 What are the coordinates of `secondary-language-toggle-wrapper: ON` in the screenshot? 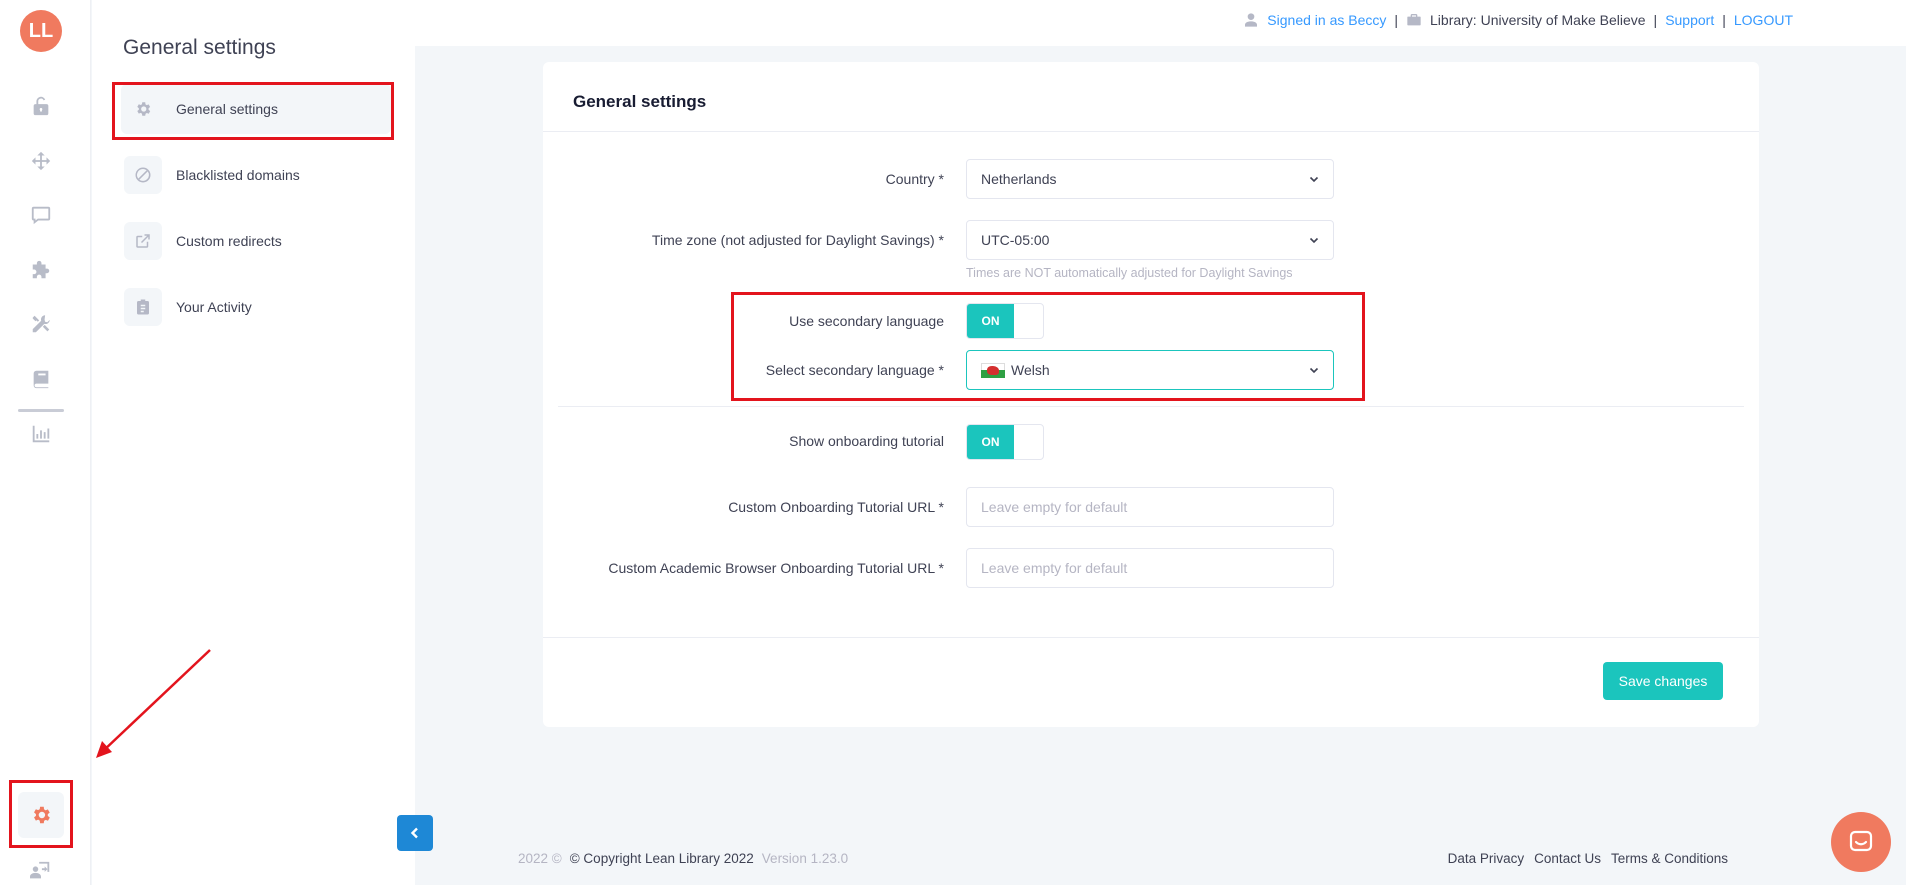 It's located at (1150, 321).